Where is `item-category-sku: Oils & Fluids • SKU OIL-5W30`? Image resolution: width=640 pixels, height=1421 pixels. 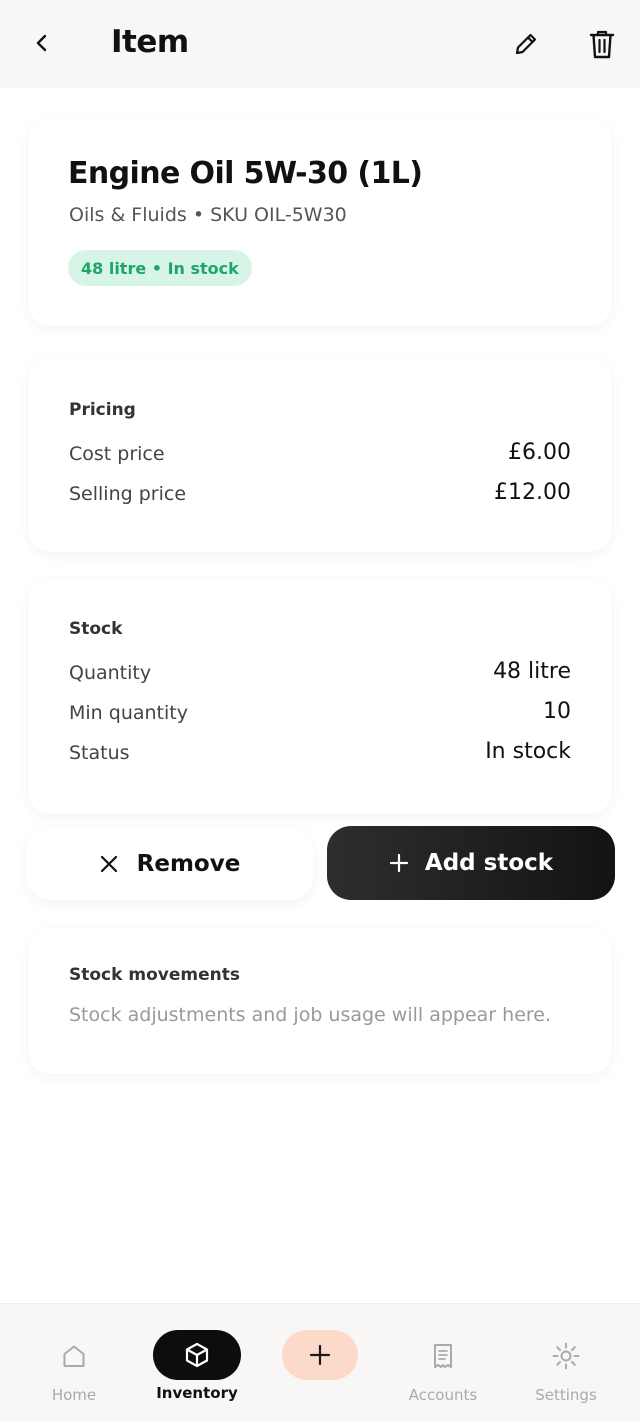 item-category-sku: Oils & Fluids • SKU OIL-5W30 is located at coordinates (208, 215).